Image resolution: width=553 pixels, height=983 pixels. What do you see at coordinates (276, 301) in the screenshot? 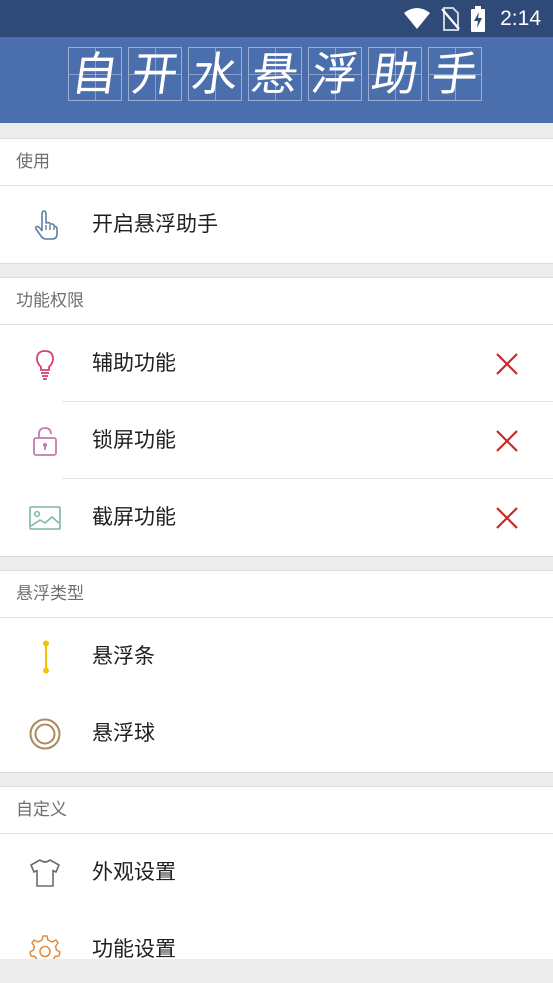
I see `section-header-permissions: 功能权限` at bounding box center [276, 301].